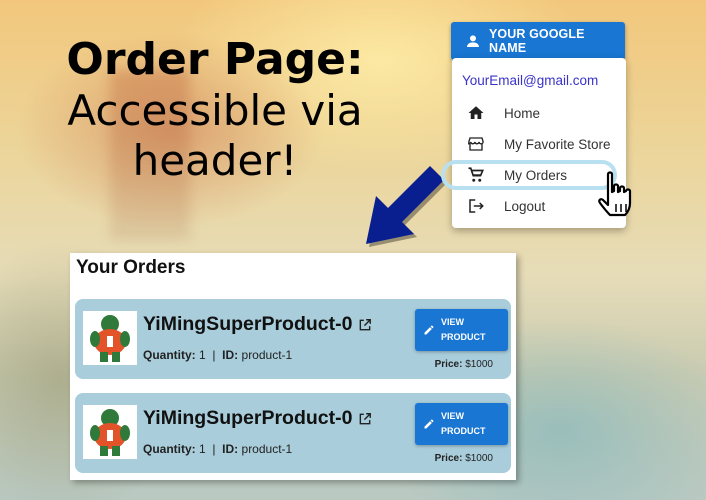 The height and width of the screenshot is (500, 706). I want to click on person-icon, so click(473, 41).